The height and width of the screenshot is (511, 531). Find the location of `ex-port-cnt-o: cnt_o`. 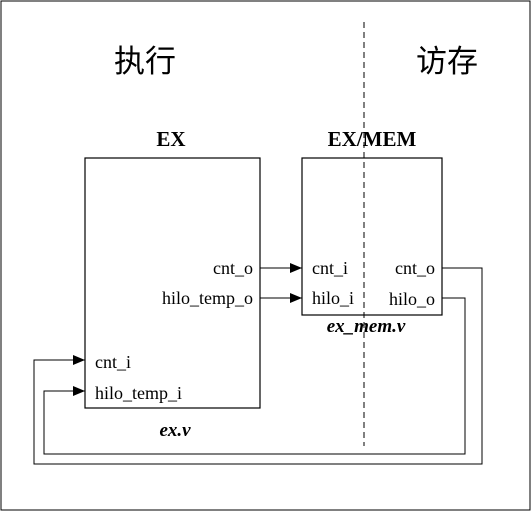

ex-port-cnt-o: cnt_o is located at coordinates (233, 268).